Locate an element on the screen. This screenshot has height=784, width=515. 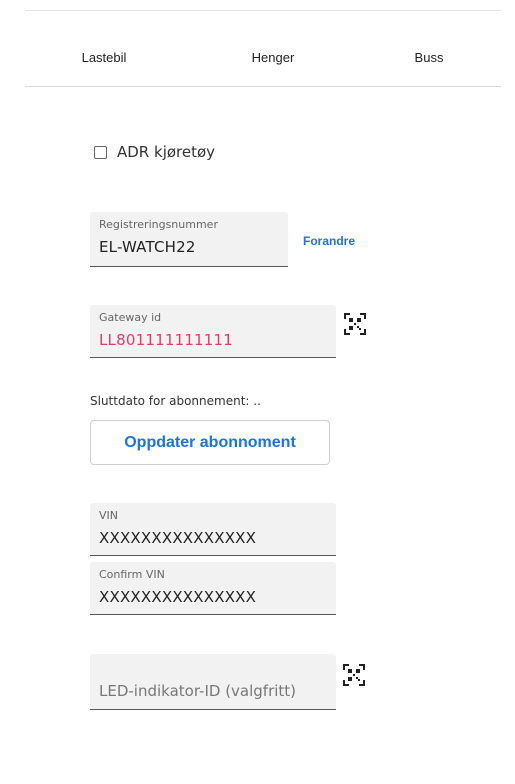
confirm-vin-field: Confirm VIN XXXXXXXXXXXXXXX is located at coordinates (213, 588).